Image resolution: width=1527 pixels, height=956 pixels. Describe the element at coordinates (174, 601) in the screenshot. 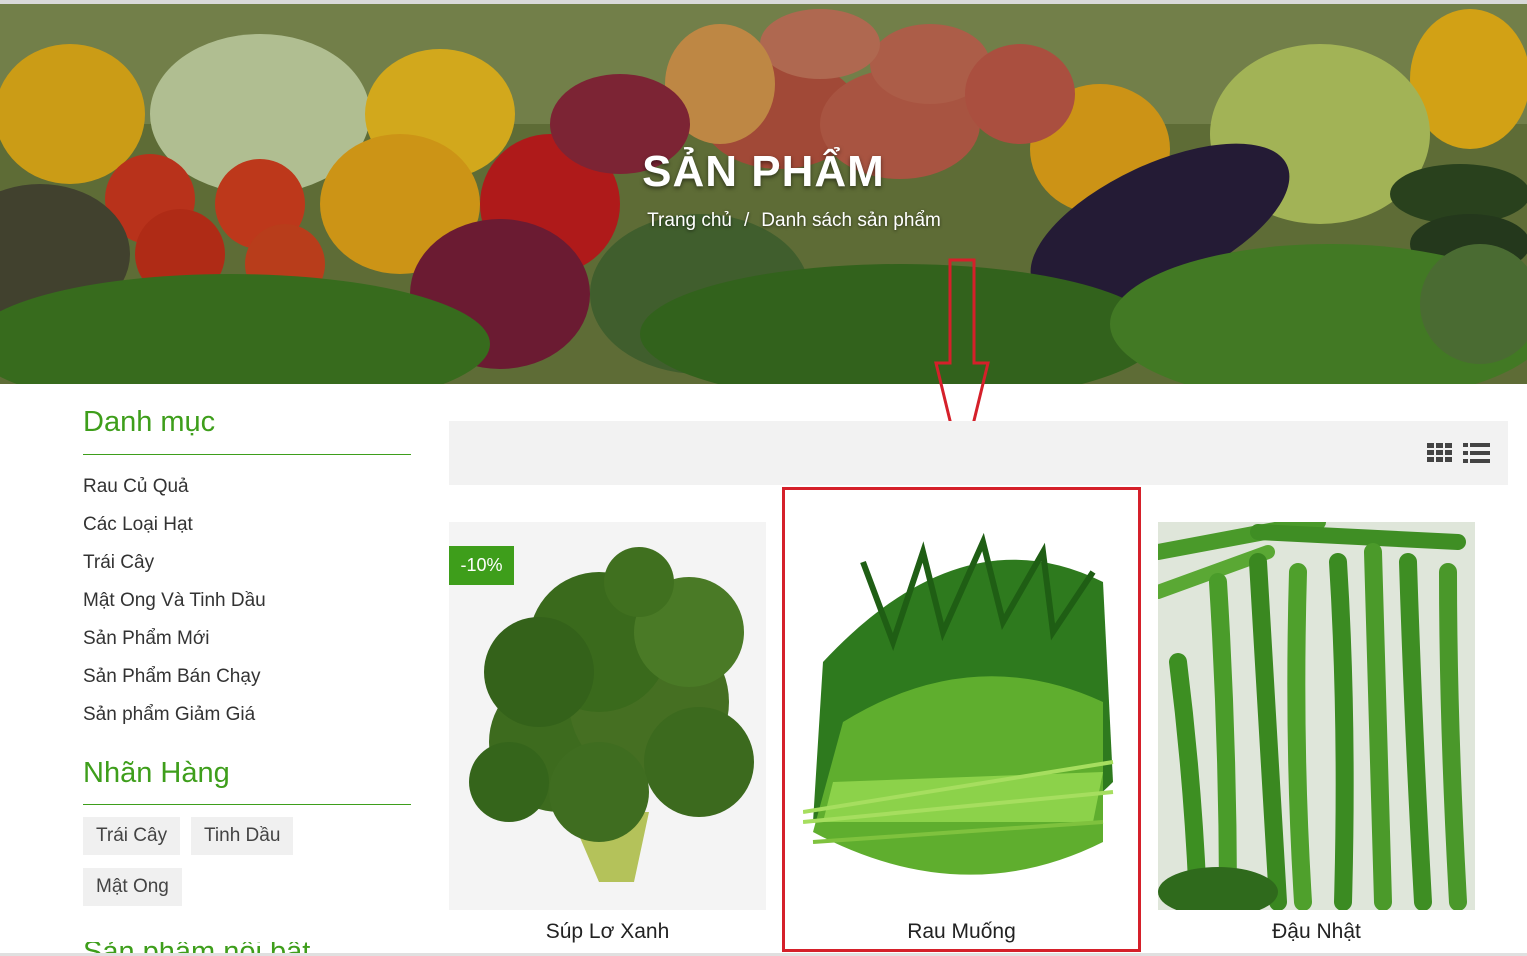

I see `category-link-mat-ong-va-tinh-dau: Mật Ong Và Tinh Dầu` at that location.